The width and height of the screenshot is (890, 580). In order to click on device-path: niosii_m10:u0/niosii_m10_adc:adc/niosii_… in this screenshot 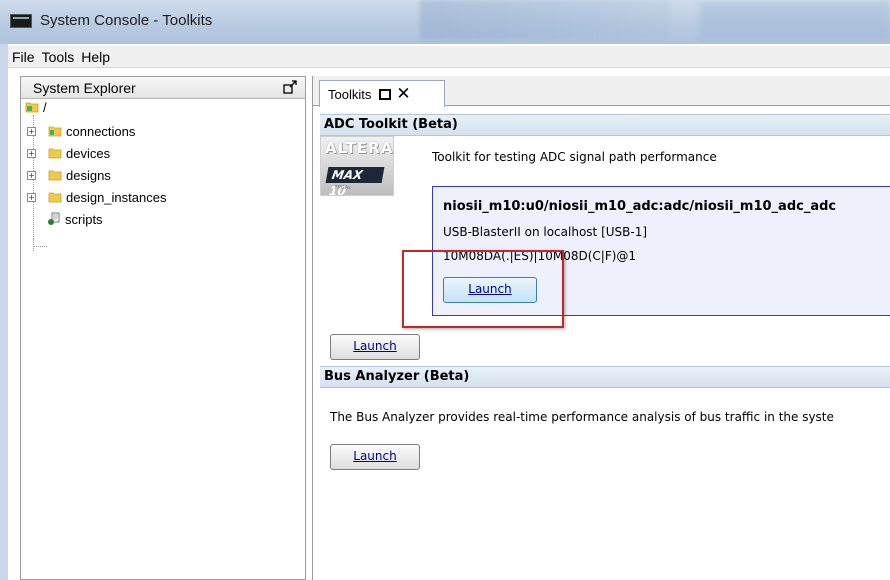, I will do `click(640, 206)`.